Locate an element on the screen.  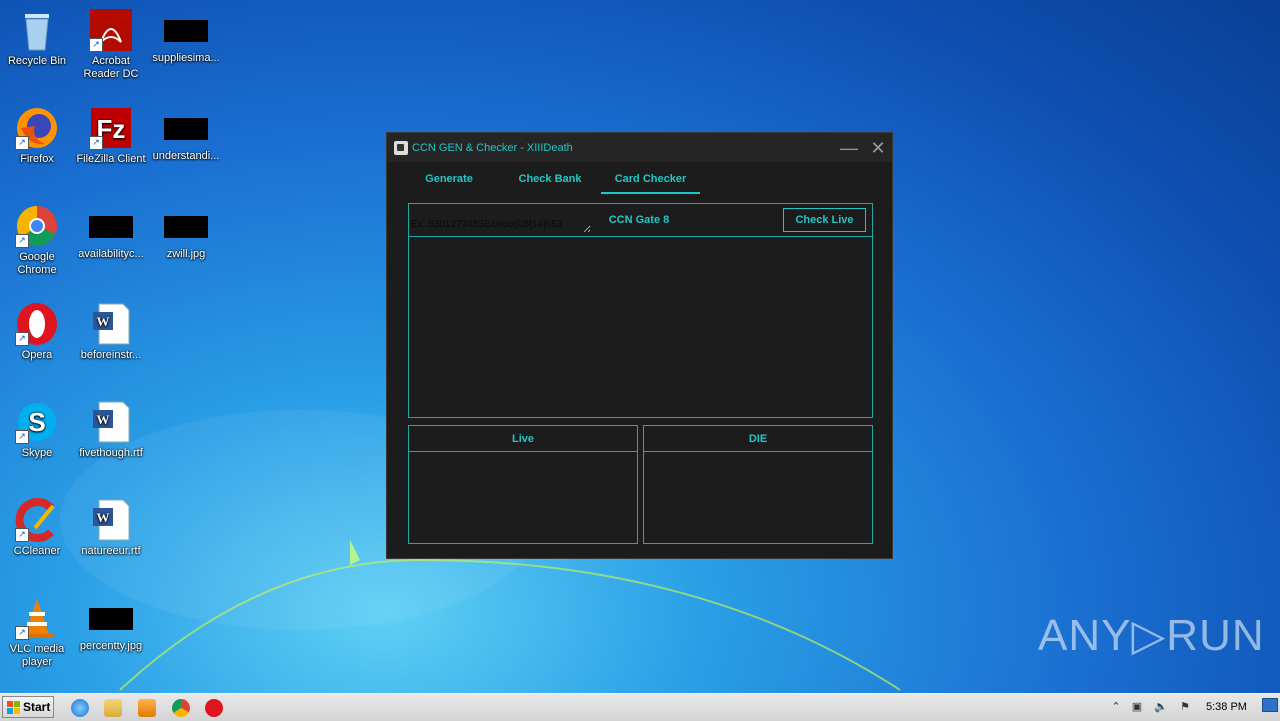
desktop-icon-label: Acrobat Reader DC is located at coordinates (111, 67).